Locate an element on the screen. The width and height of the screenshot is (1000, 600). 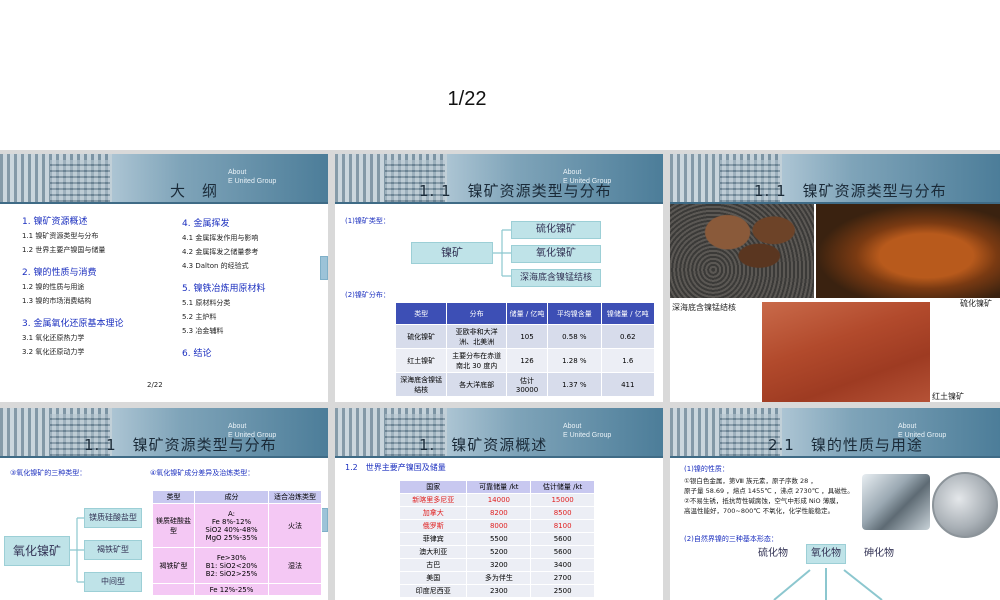
photo-caption: 深海底含镍锰结核 is located at coordinates (704, 307).